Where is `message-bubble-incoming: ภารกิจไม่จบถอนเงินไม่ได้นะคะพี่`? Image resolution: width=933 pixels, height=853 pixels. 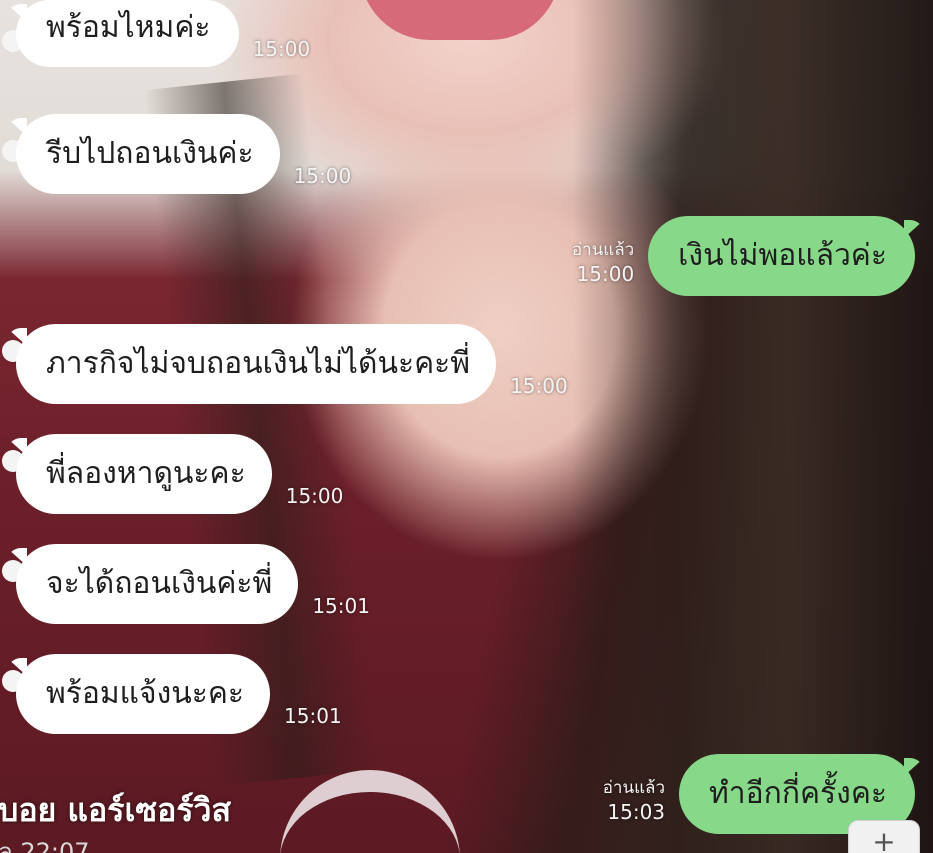 message-bubble-incoming: ภารกิจไม่จบถอนเงินไม่ได้นะคะพี่ is located at coordinates (256, 364).